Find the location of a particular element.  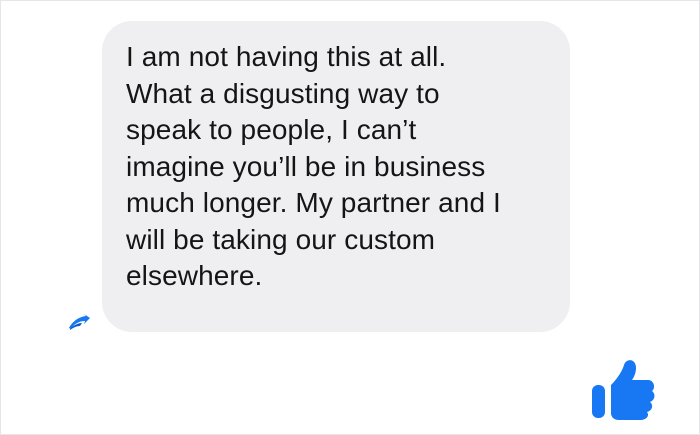

thumbs-up-icon-shape is located at coordinates (623, 390).